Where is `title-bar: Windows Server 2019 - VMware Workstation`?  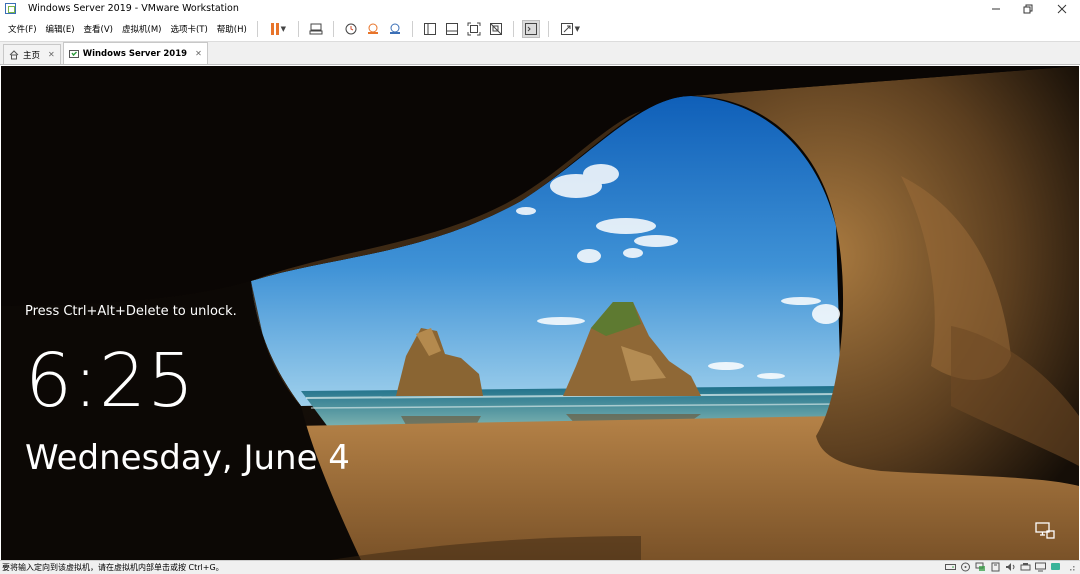
title-bar: Windows Server 2019 - VMware Workstation is located at coordinates (540, 8).